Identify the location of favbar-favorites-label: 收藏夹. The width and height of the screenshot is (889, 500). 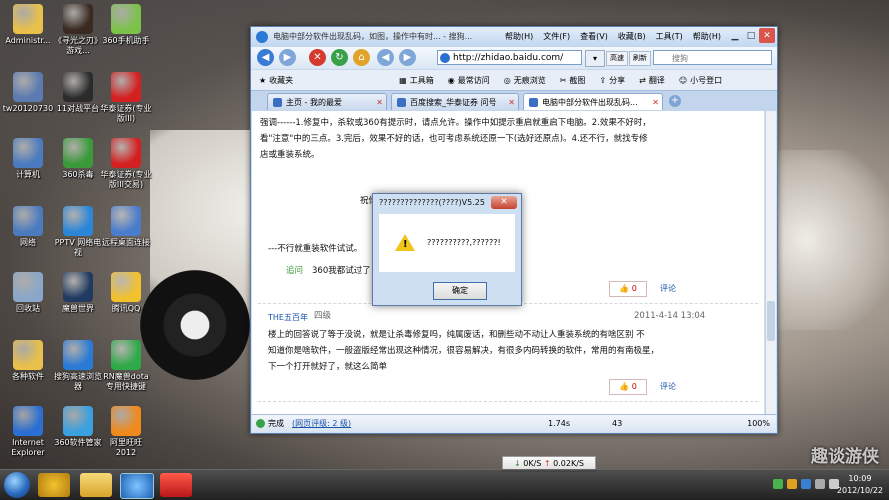
(281, 80).